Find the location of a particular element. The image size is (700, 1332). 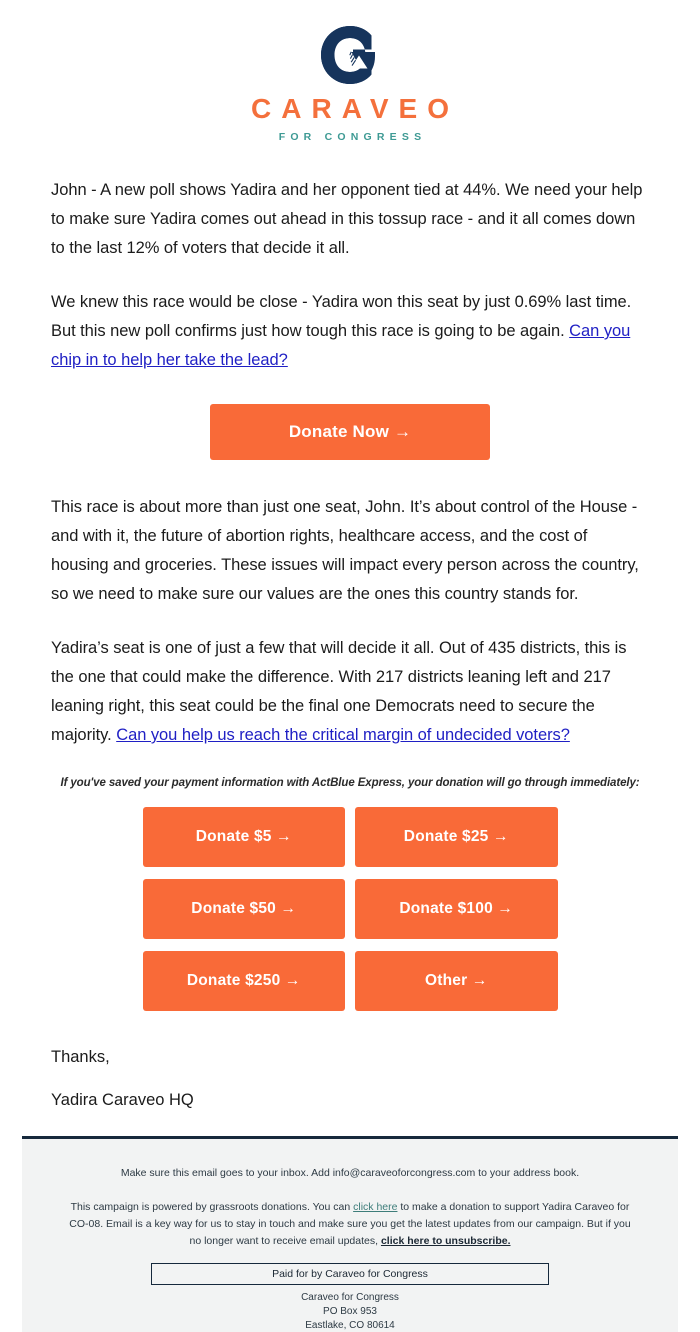

donate-25-button: Donate $25 → is located at coordinates (456, 837).